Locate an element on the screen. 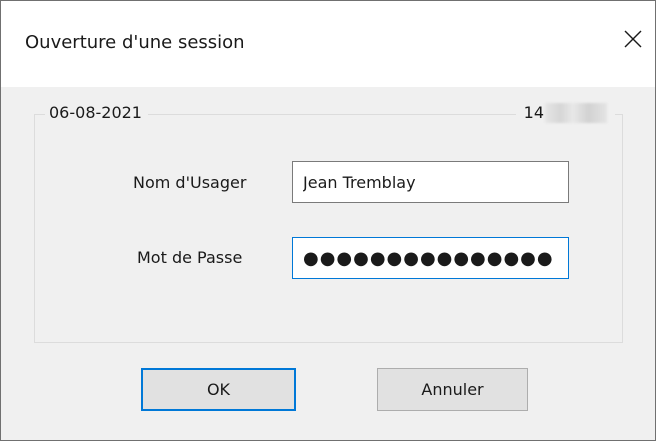 This screenshot has width=656, height=441. session-id: 14 is located at coordinates (565, 113).